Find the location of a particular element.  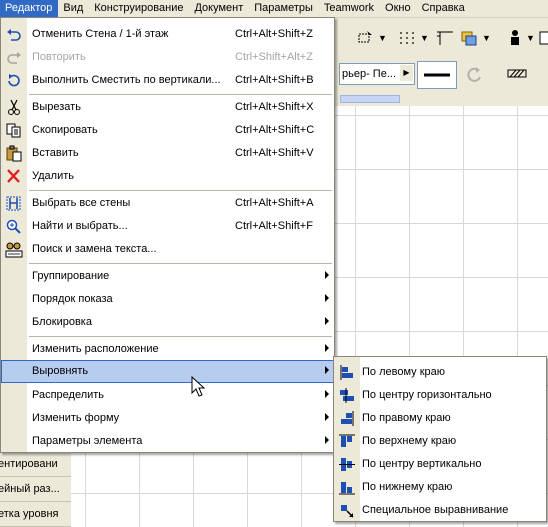

menu-item-display-order: Порядок показа is located at coordinates (167, 299).